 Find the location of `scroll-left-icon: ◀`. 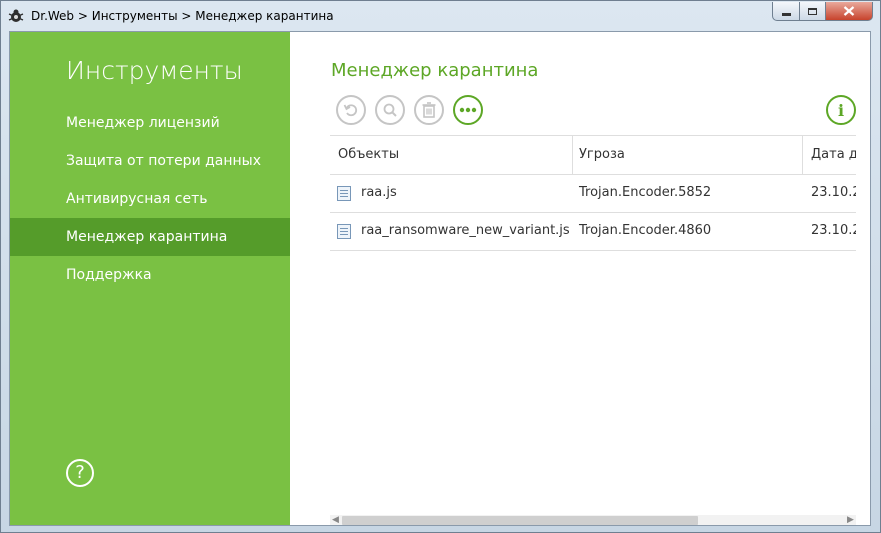

scroll-left-icon: ◀ is located at coordinates (335, 520).